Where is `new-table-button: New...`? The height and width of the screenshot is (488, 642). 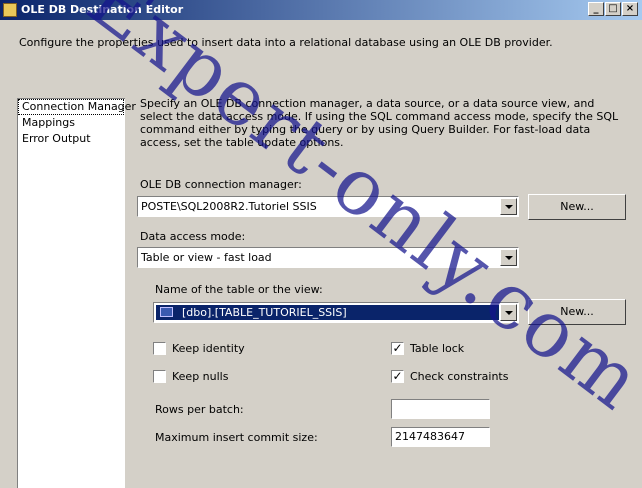 new-table-button: New... is located at coordinates (577, 312).